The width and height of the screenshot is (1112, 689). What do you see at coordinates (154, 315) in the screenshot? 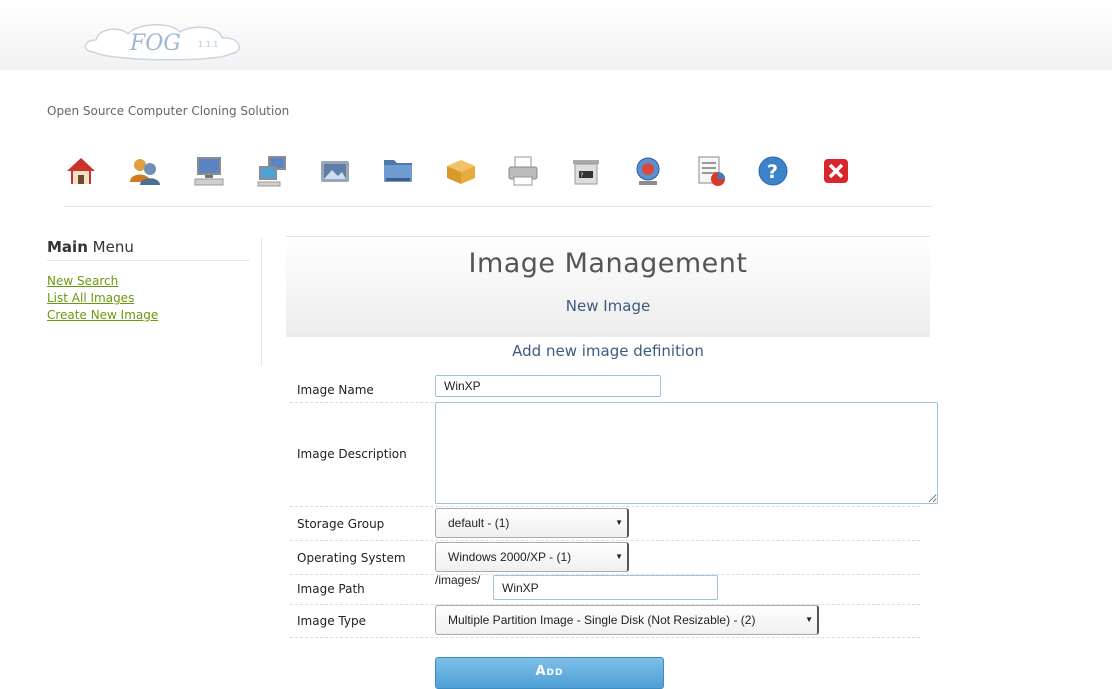
I see `menu-create-new-image: Create New Image` at bounding box center [154, 315].